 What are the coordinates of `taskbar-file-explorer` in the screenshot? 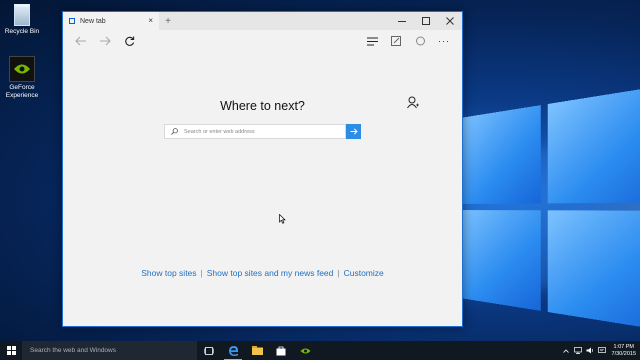 It's located at (257, 350).